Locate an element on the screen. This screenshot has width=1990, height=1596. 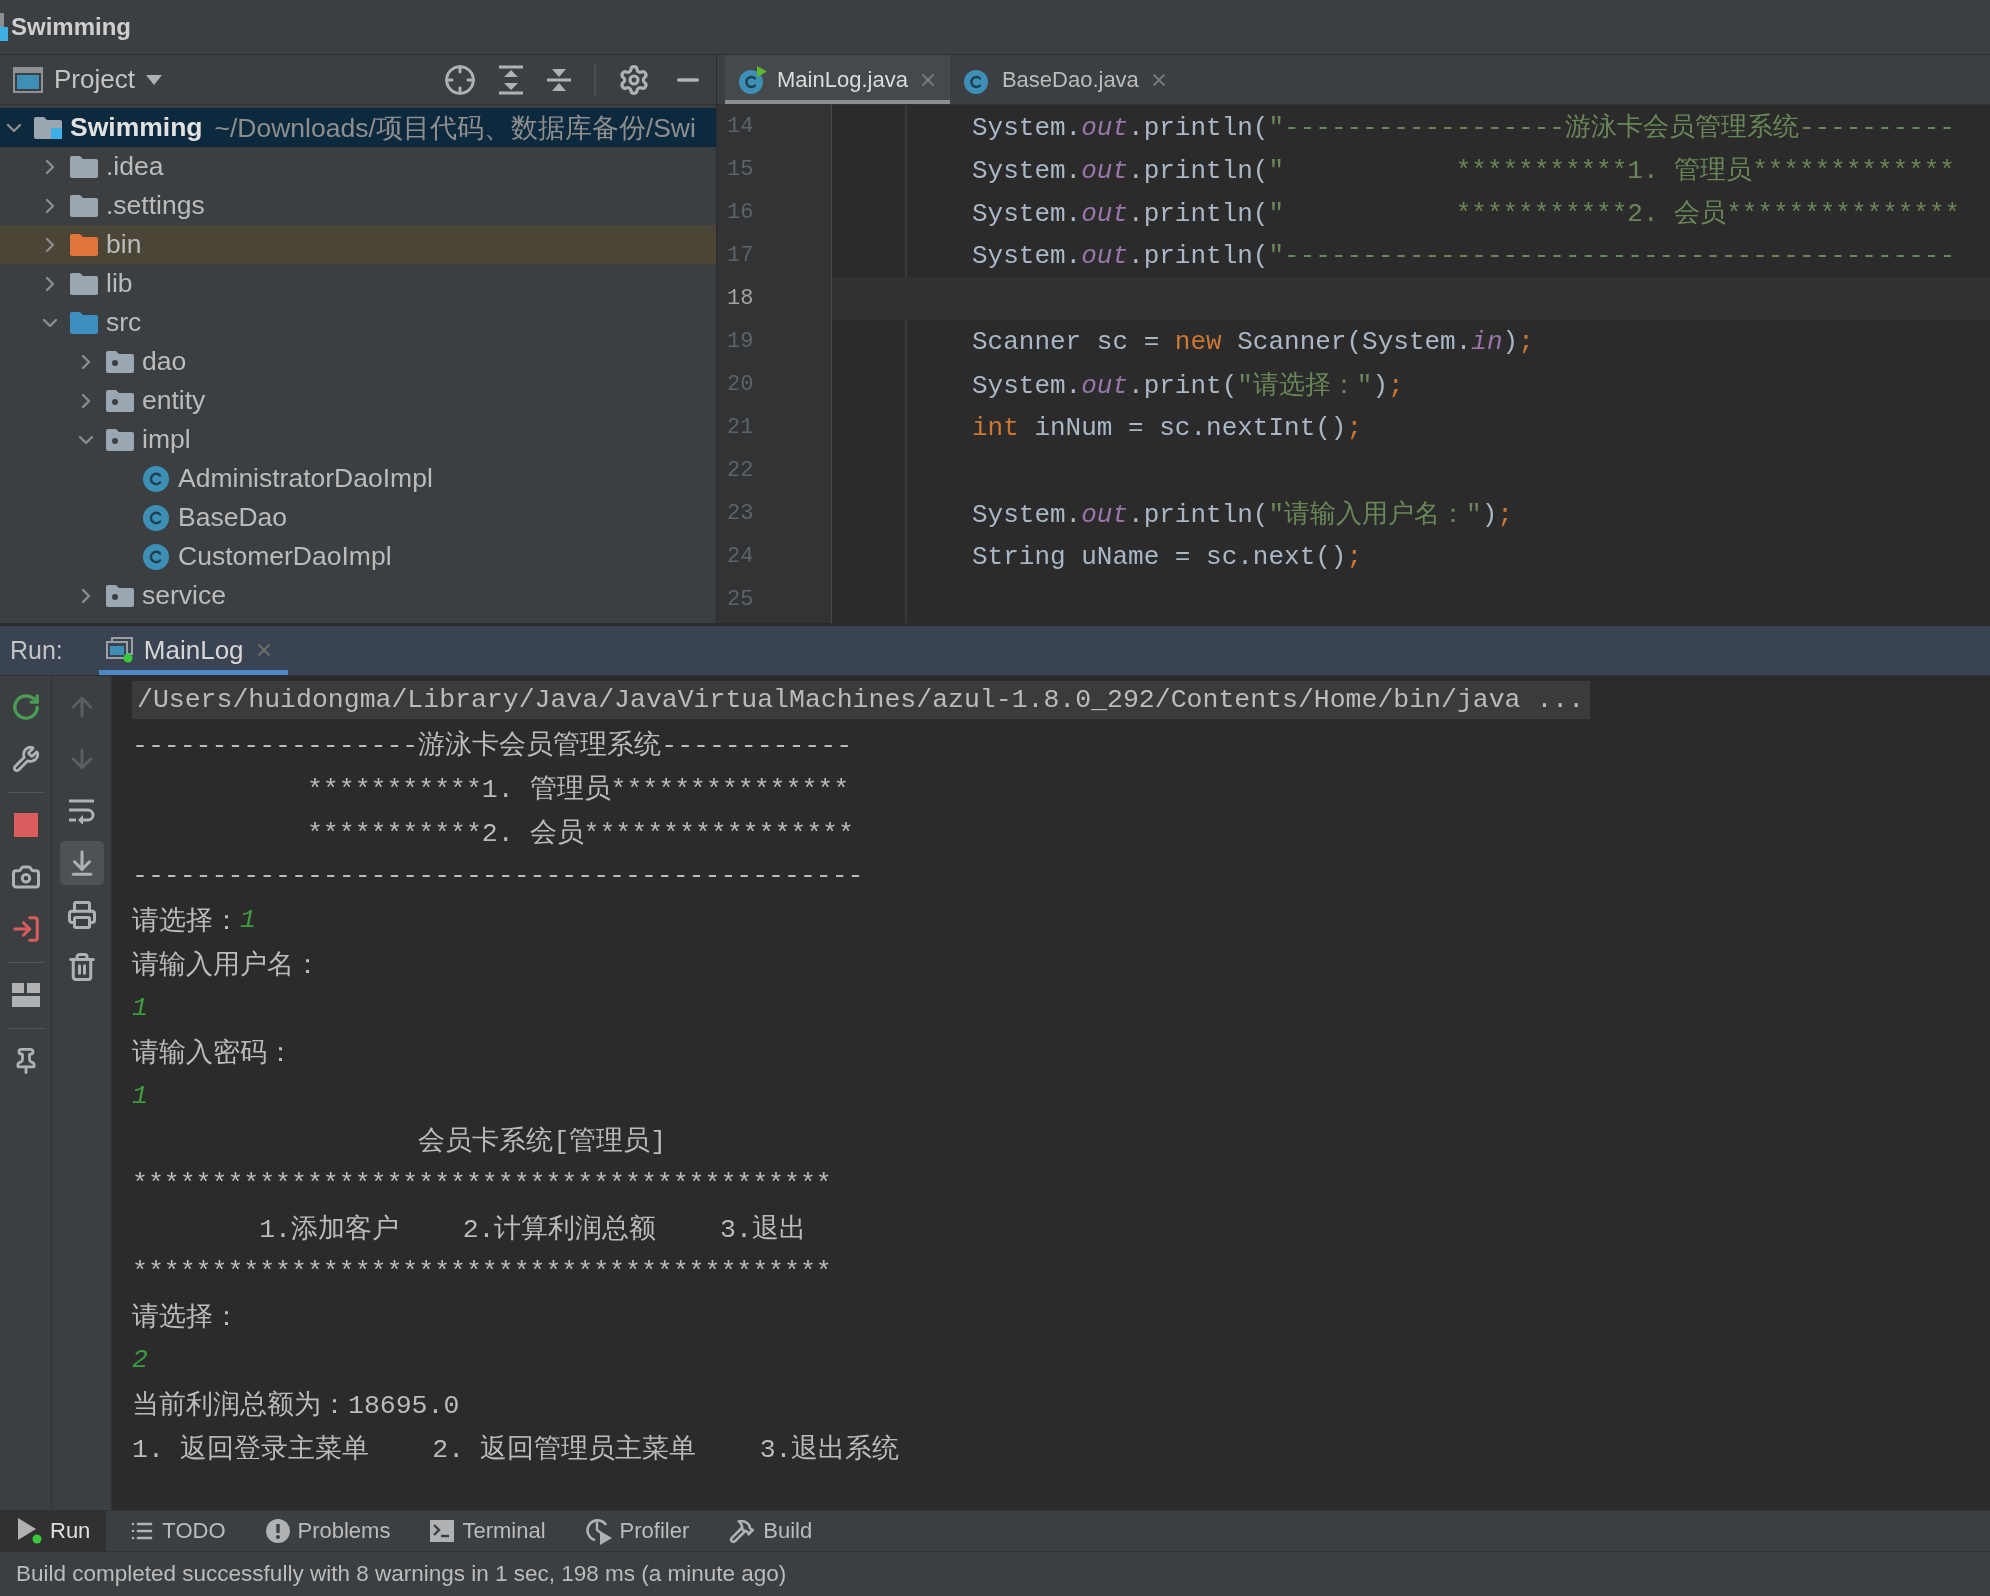
layout-icon is located at coordinates (25, 995).